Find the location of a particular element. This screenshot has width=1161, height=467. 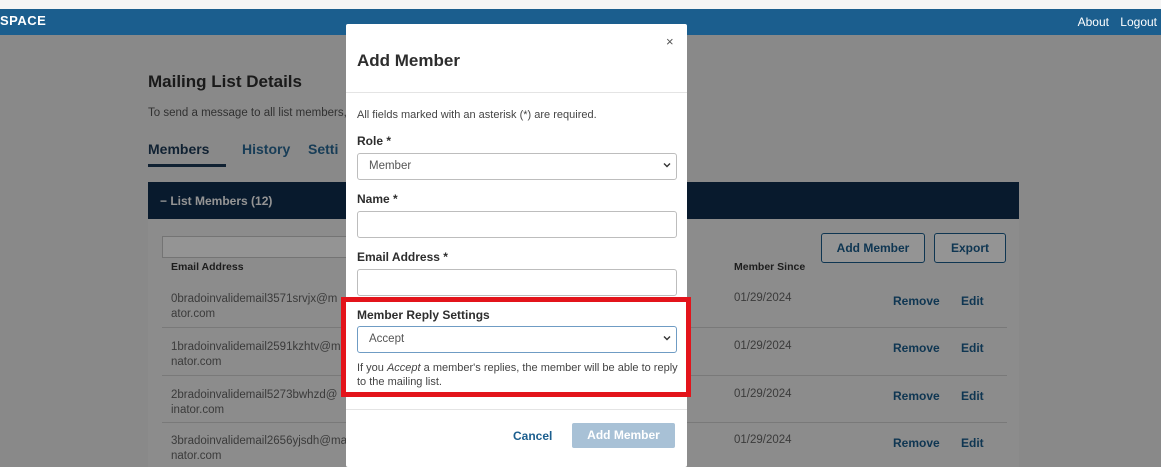

email-label: Email Address * is located at coordinates (402, 257).